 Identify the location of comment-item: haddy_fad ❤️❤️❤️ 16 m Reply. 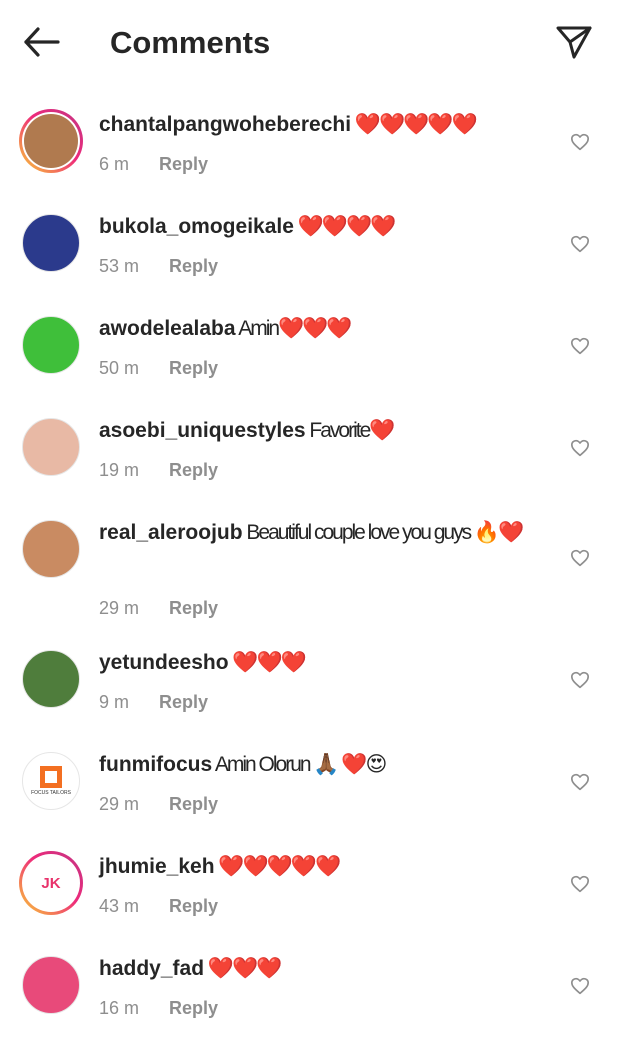
(311, 995).